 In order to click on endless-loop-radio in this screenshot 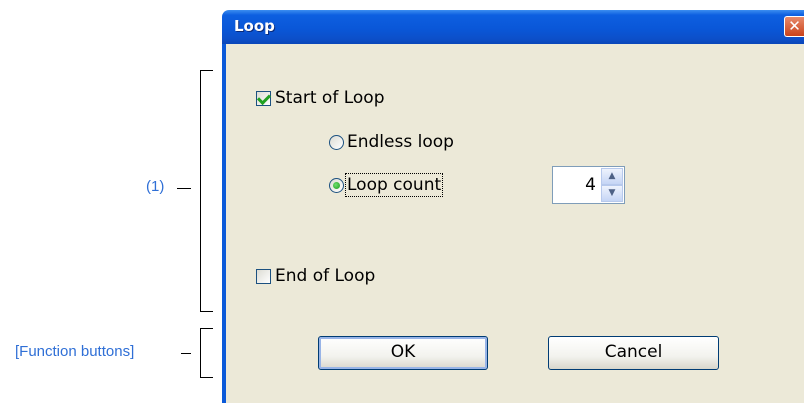, I will do `click(336, 142)`.